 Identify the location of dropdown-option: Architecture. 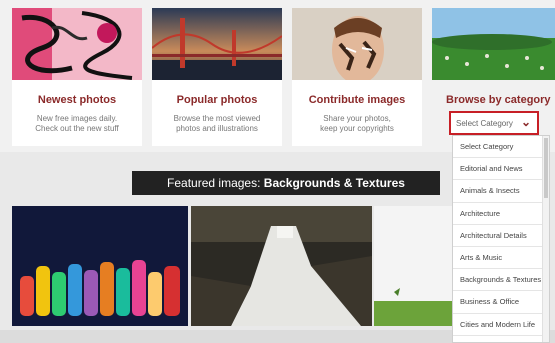
(501, 214).